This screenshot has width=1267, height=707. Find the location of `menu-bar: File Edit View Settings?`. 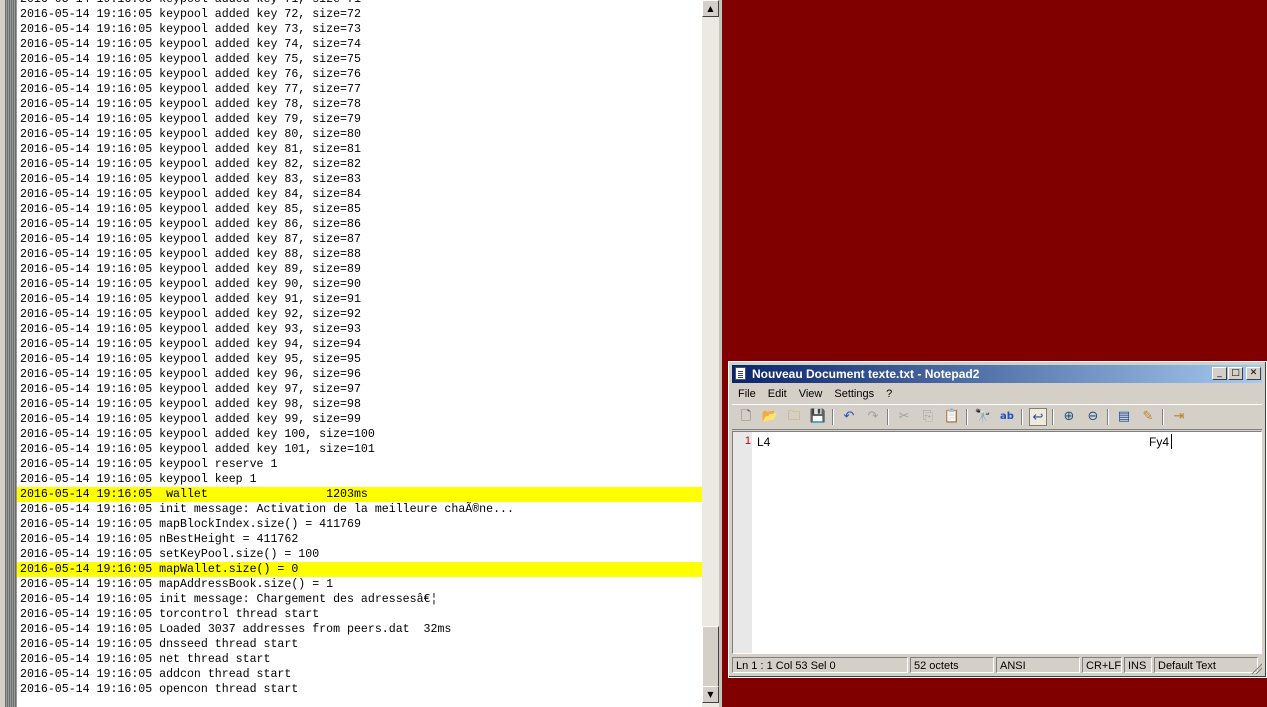

menu-bar: File Edit View Settings? is located at coordinates (997, 393).